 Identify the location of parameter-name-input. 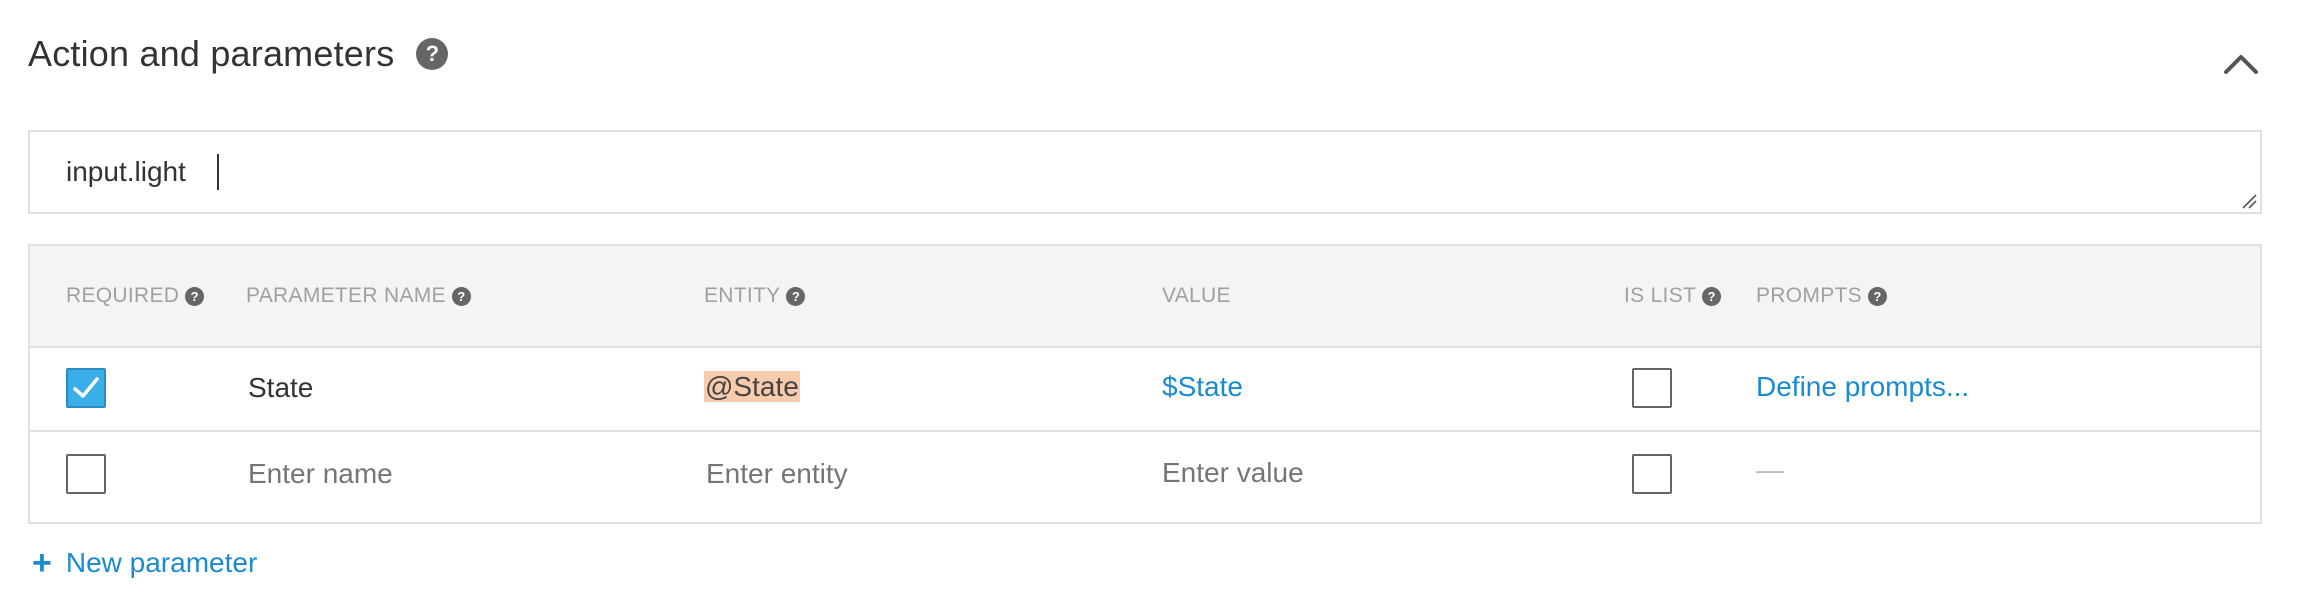
(448, 474).